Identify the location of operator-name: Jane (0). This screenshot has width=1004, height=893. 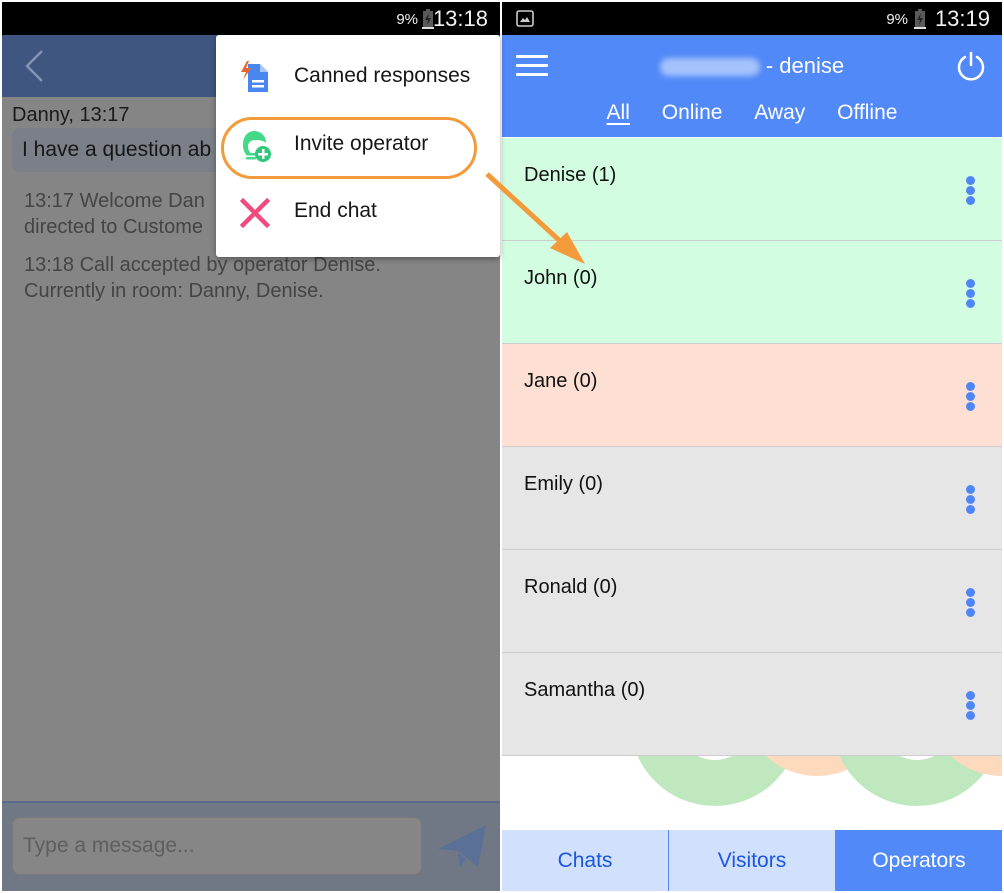
(561, 381).